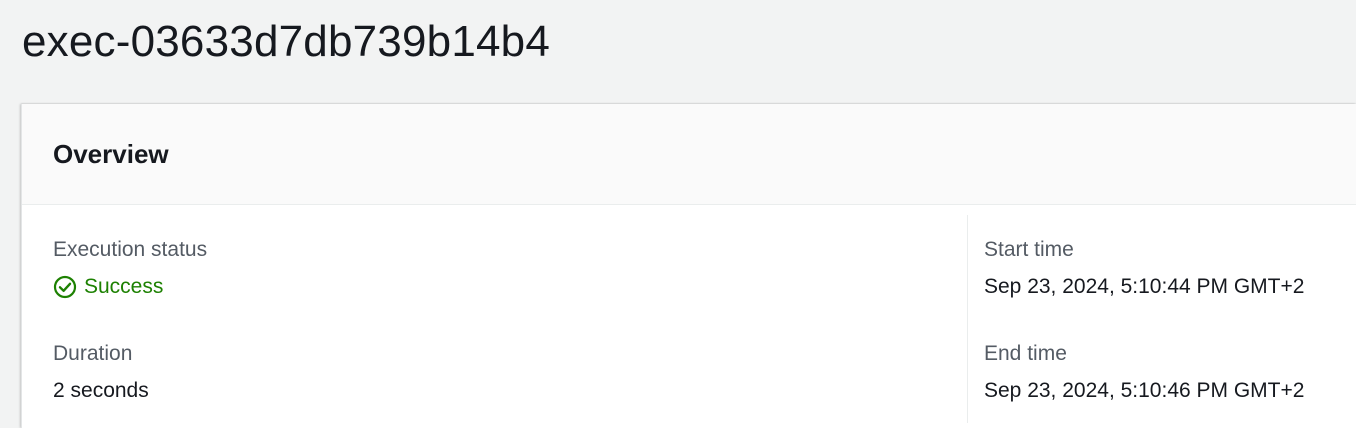 This screenshot has height=428, width=1356. What do you see at coordinates (967, 319) in the screenshot?
I see `column-divider` at bounding box center [967, 319].